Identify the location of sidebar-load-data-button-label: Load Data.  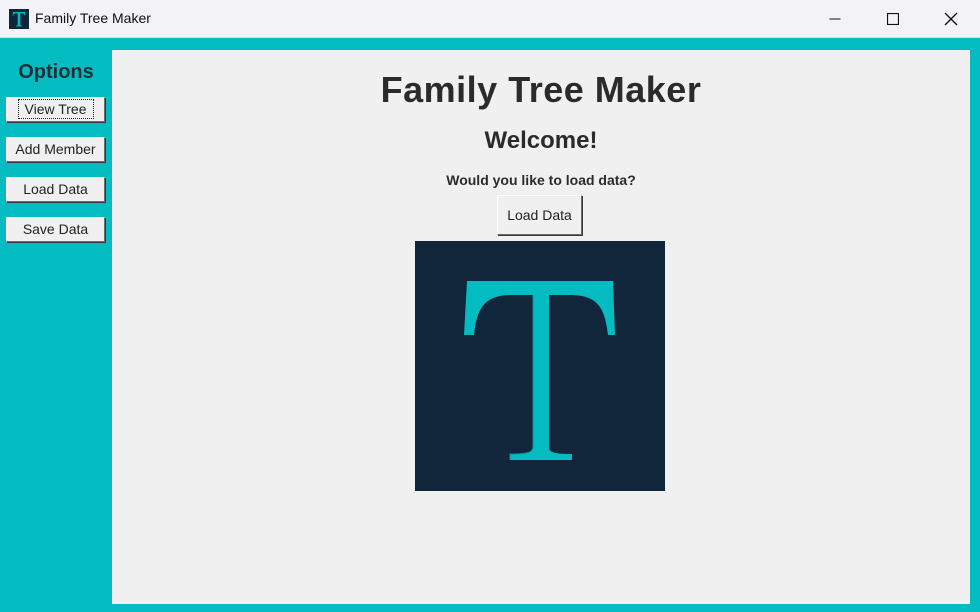
(55, 189).